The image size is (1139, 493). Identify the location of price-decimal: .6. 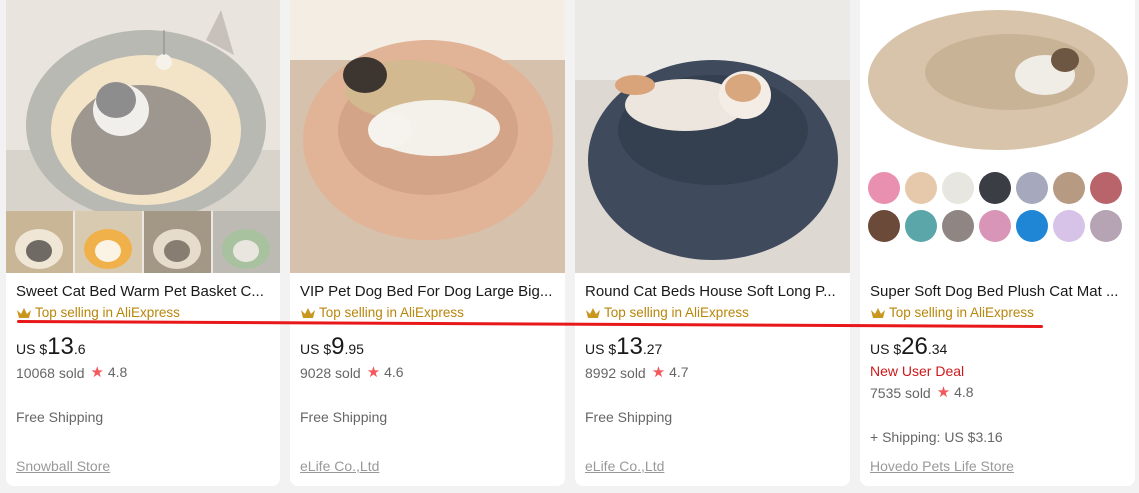
(79, 349).